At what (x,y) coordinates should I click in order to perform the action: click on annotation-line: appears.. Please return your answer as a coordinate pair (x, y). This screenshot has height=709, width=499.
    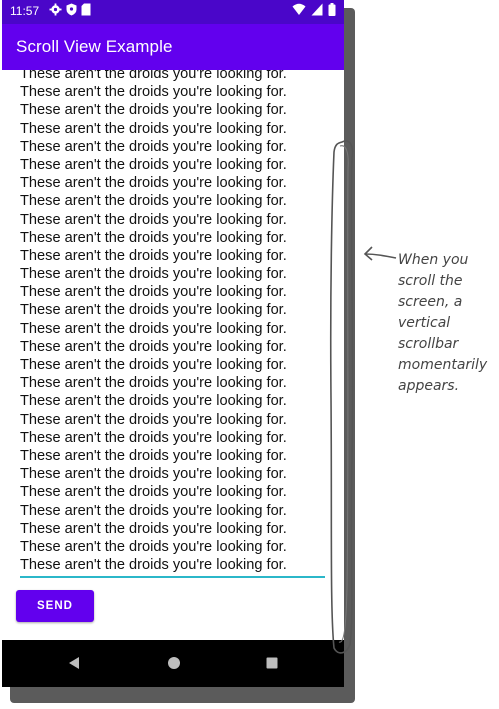
    Looking at the image, I should click on (429, 386).